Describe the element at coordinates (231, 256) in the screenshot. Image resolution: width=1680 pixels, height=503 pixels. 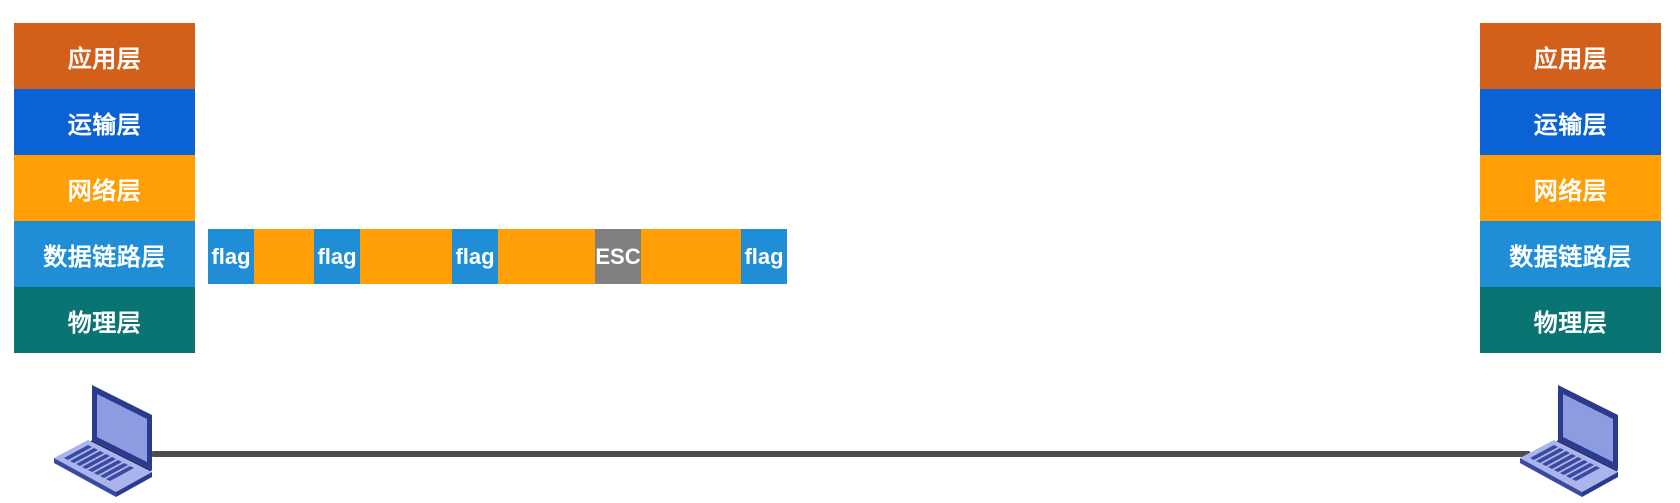
I see `frame-flag-start: flag` at that location.